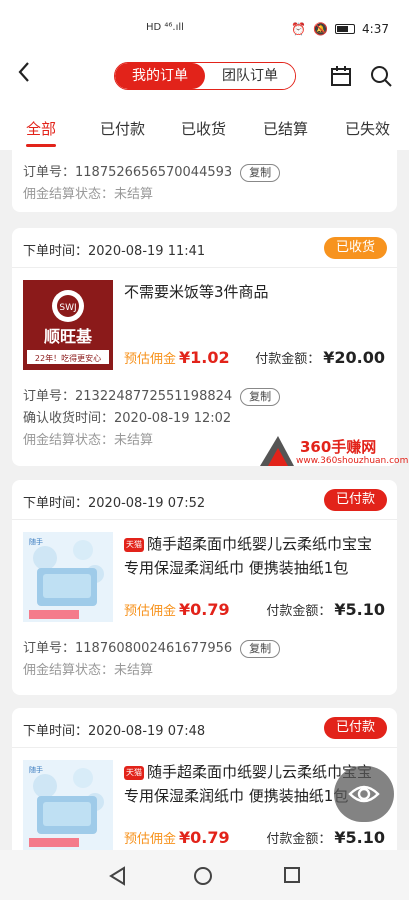  Describe the element at coordinates (381, 76) in the screenshot. I see `search-icon` at that location.